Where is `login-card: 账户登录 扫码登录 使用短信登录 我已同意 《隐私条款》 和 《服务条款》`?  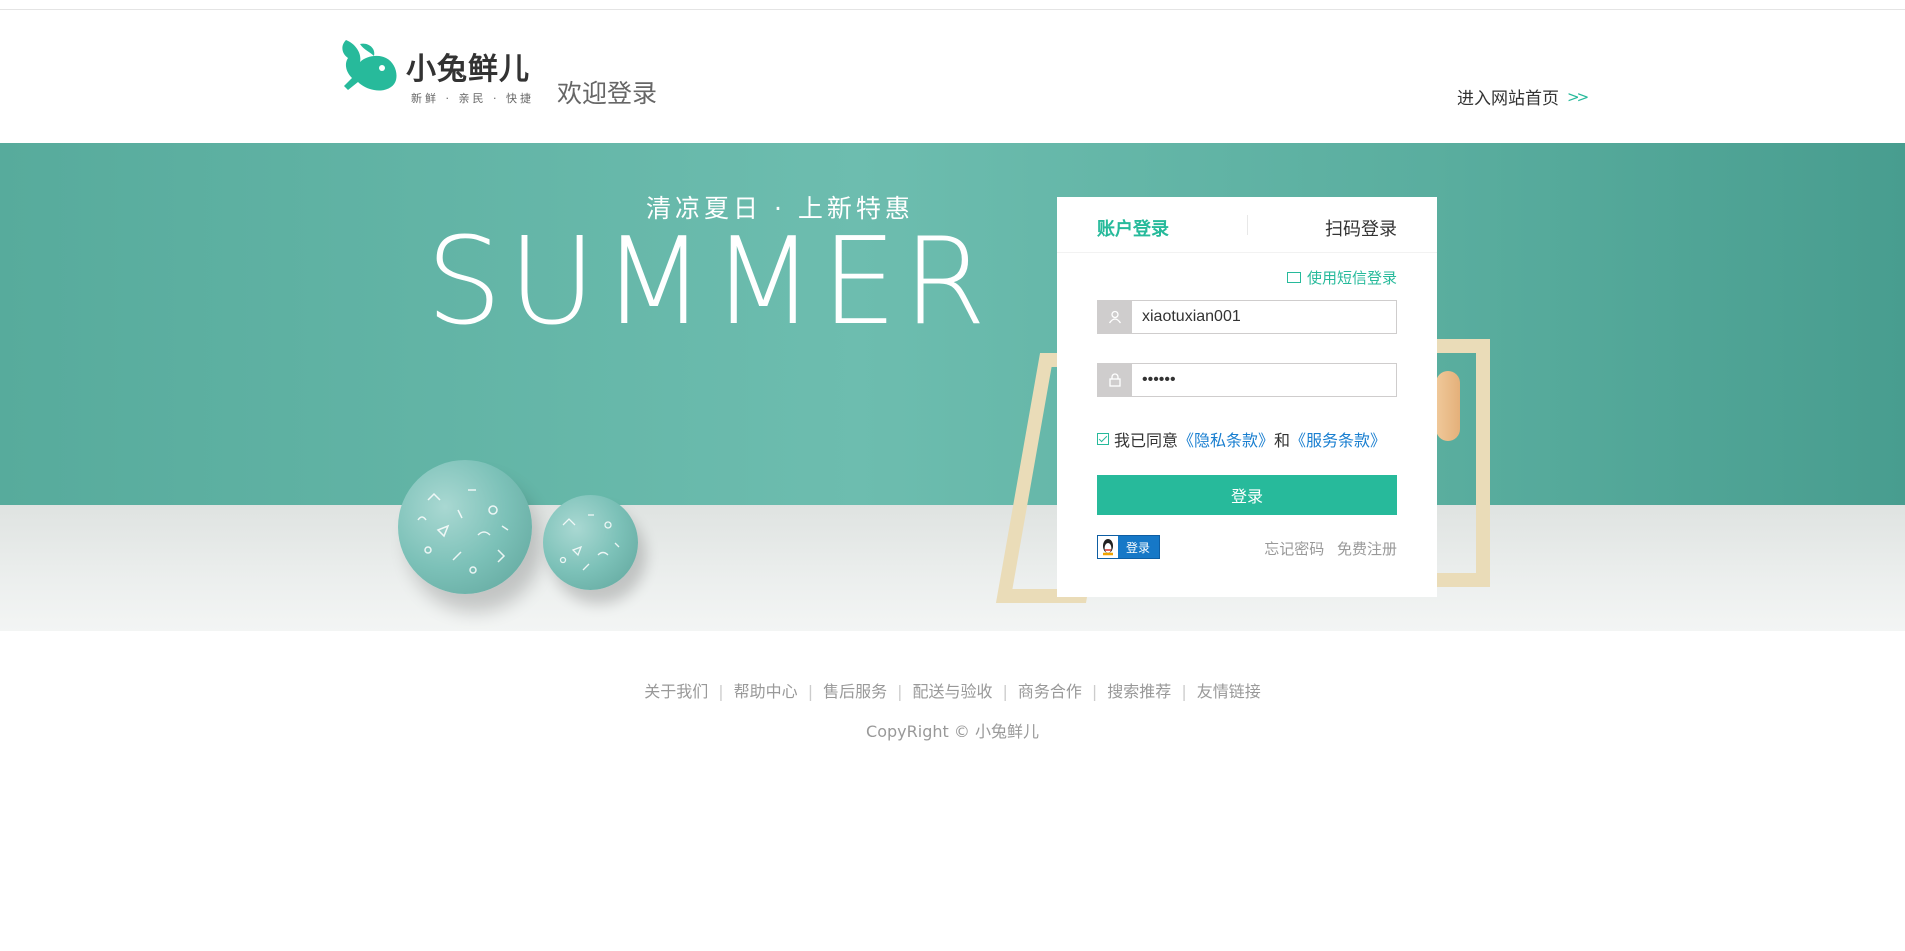
login-card: 账户登录 扫码登录 使用短信登录 我已同意 《隐私条款》 和 《服务条款》 is located at coordinates (1247, 397).